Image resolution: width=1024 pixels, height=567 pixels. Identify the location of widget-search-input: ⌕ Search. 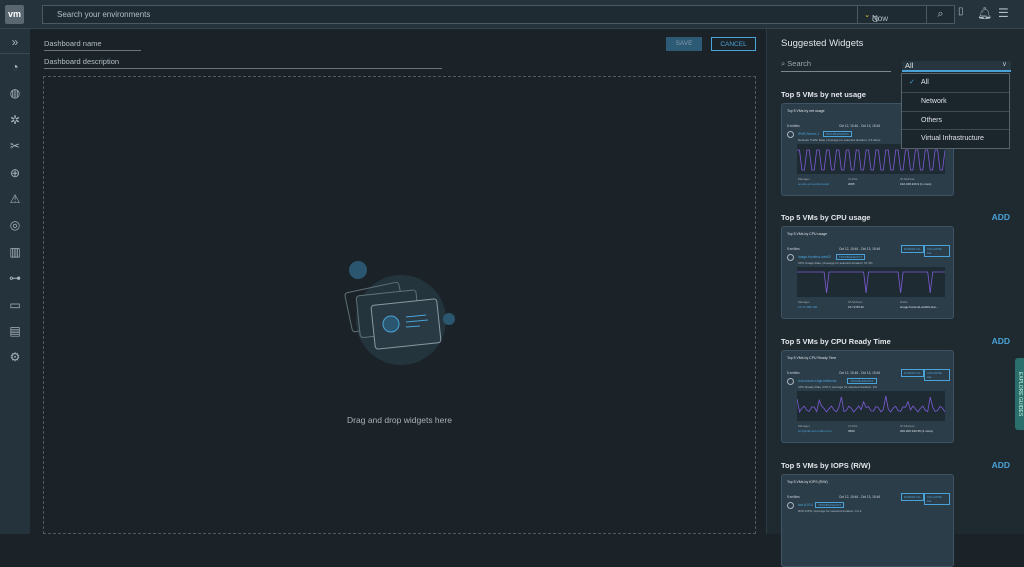
(836, 65).